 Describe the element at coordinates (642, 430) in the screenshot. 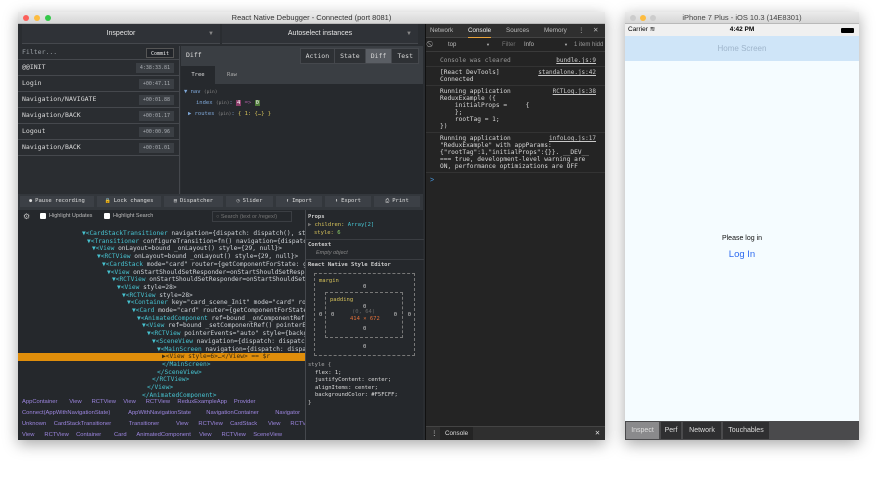

I see `inspector-tab-inspect: Inspect` at that location.